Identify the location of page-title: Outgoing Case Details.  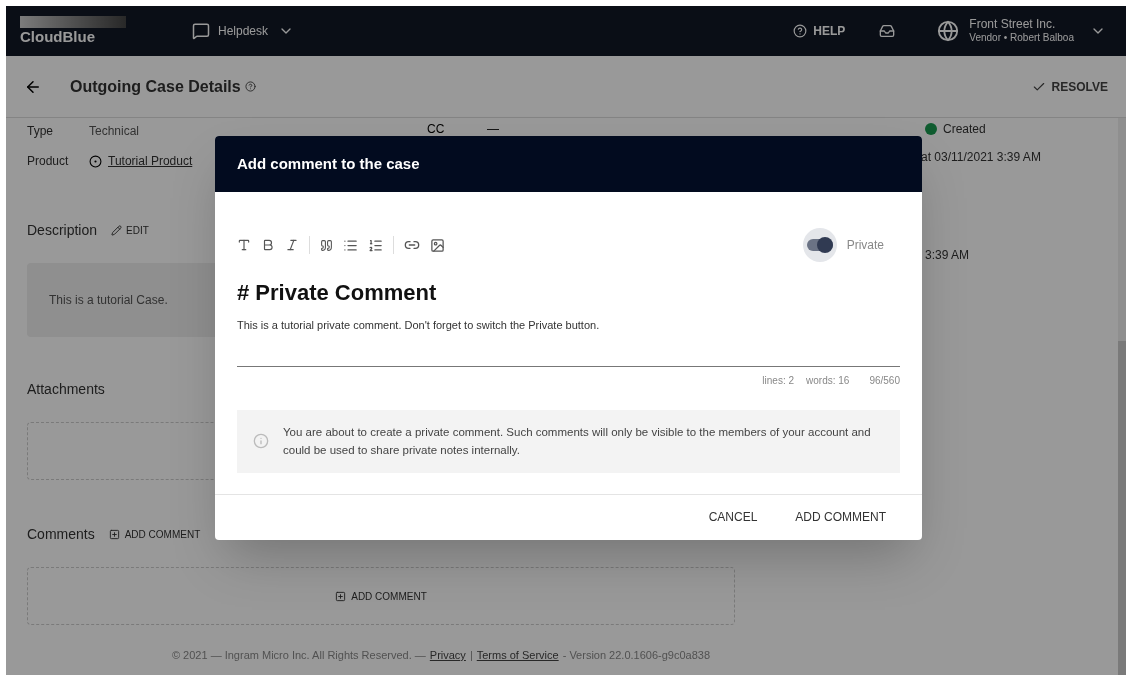
(155, 86).